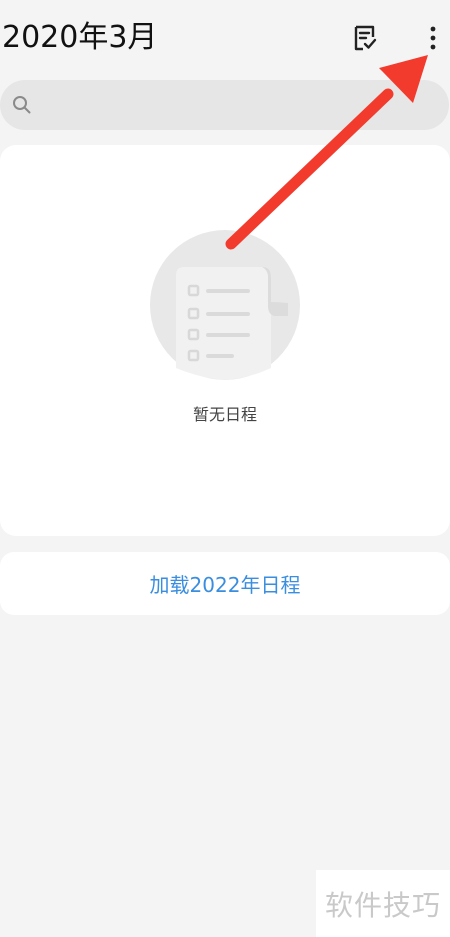 This screenshot has width=450, height=937. I want to click on watermark: 软件技巧, so click(383, 903).